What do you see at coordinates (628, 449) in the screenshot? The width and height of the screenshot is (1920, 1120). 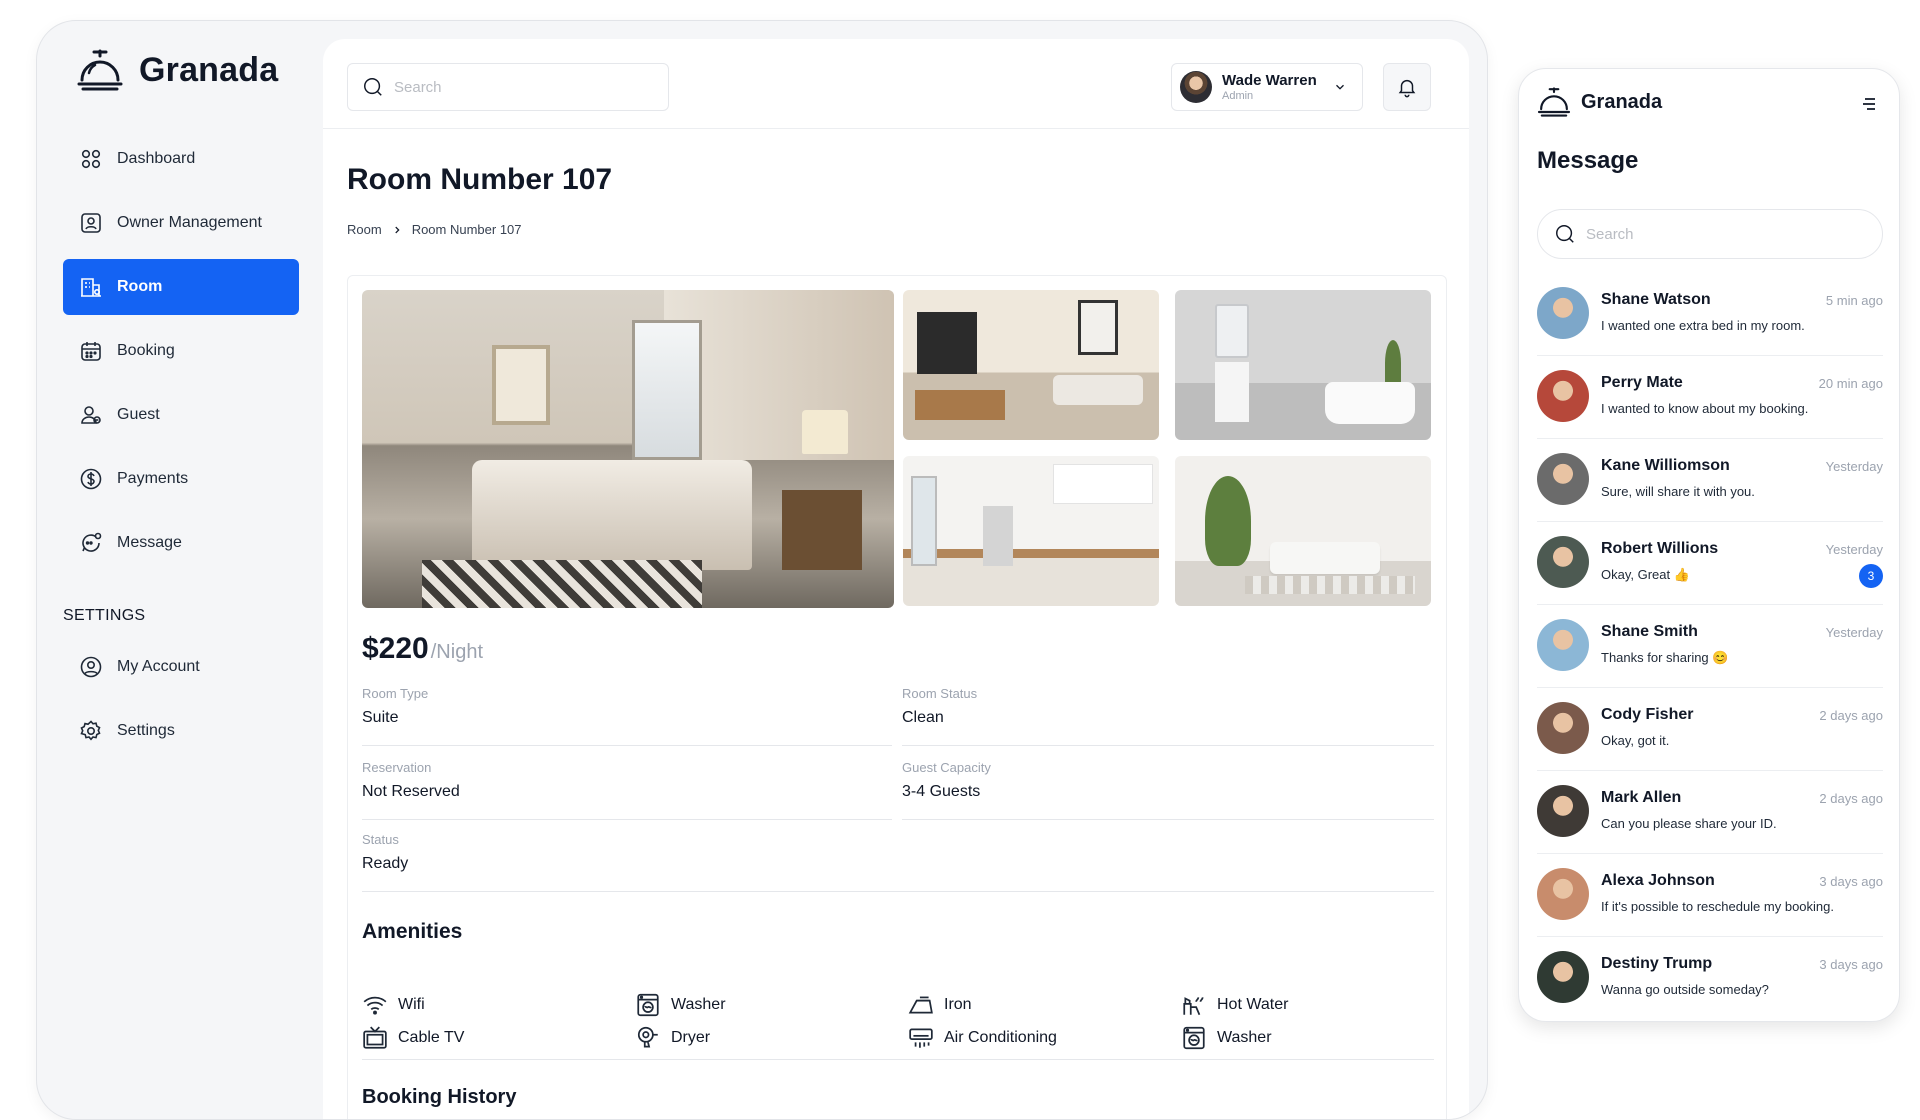 I see `room-photo-bedroom` at bounding box center [628, 449].